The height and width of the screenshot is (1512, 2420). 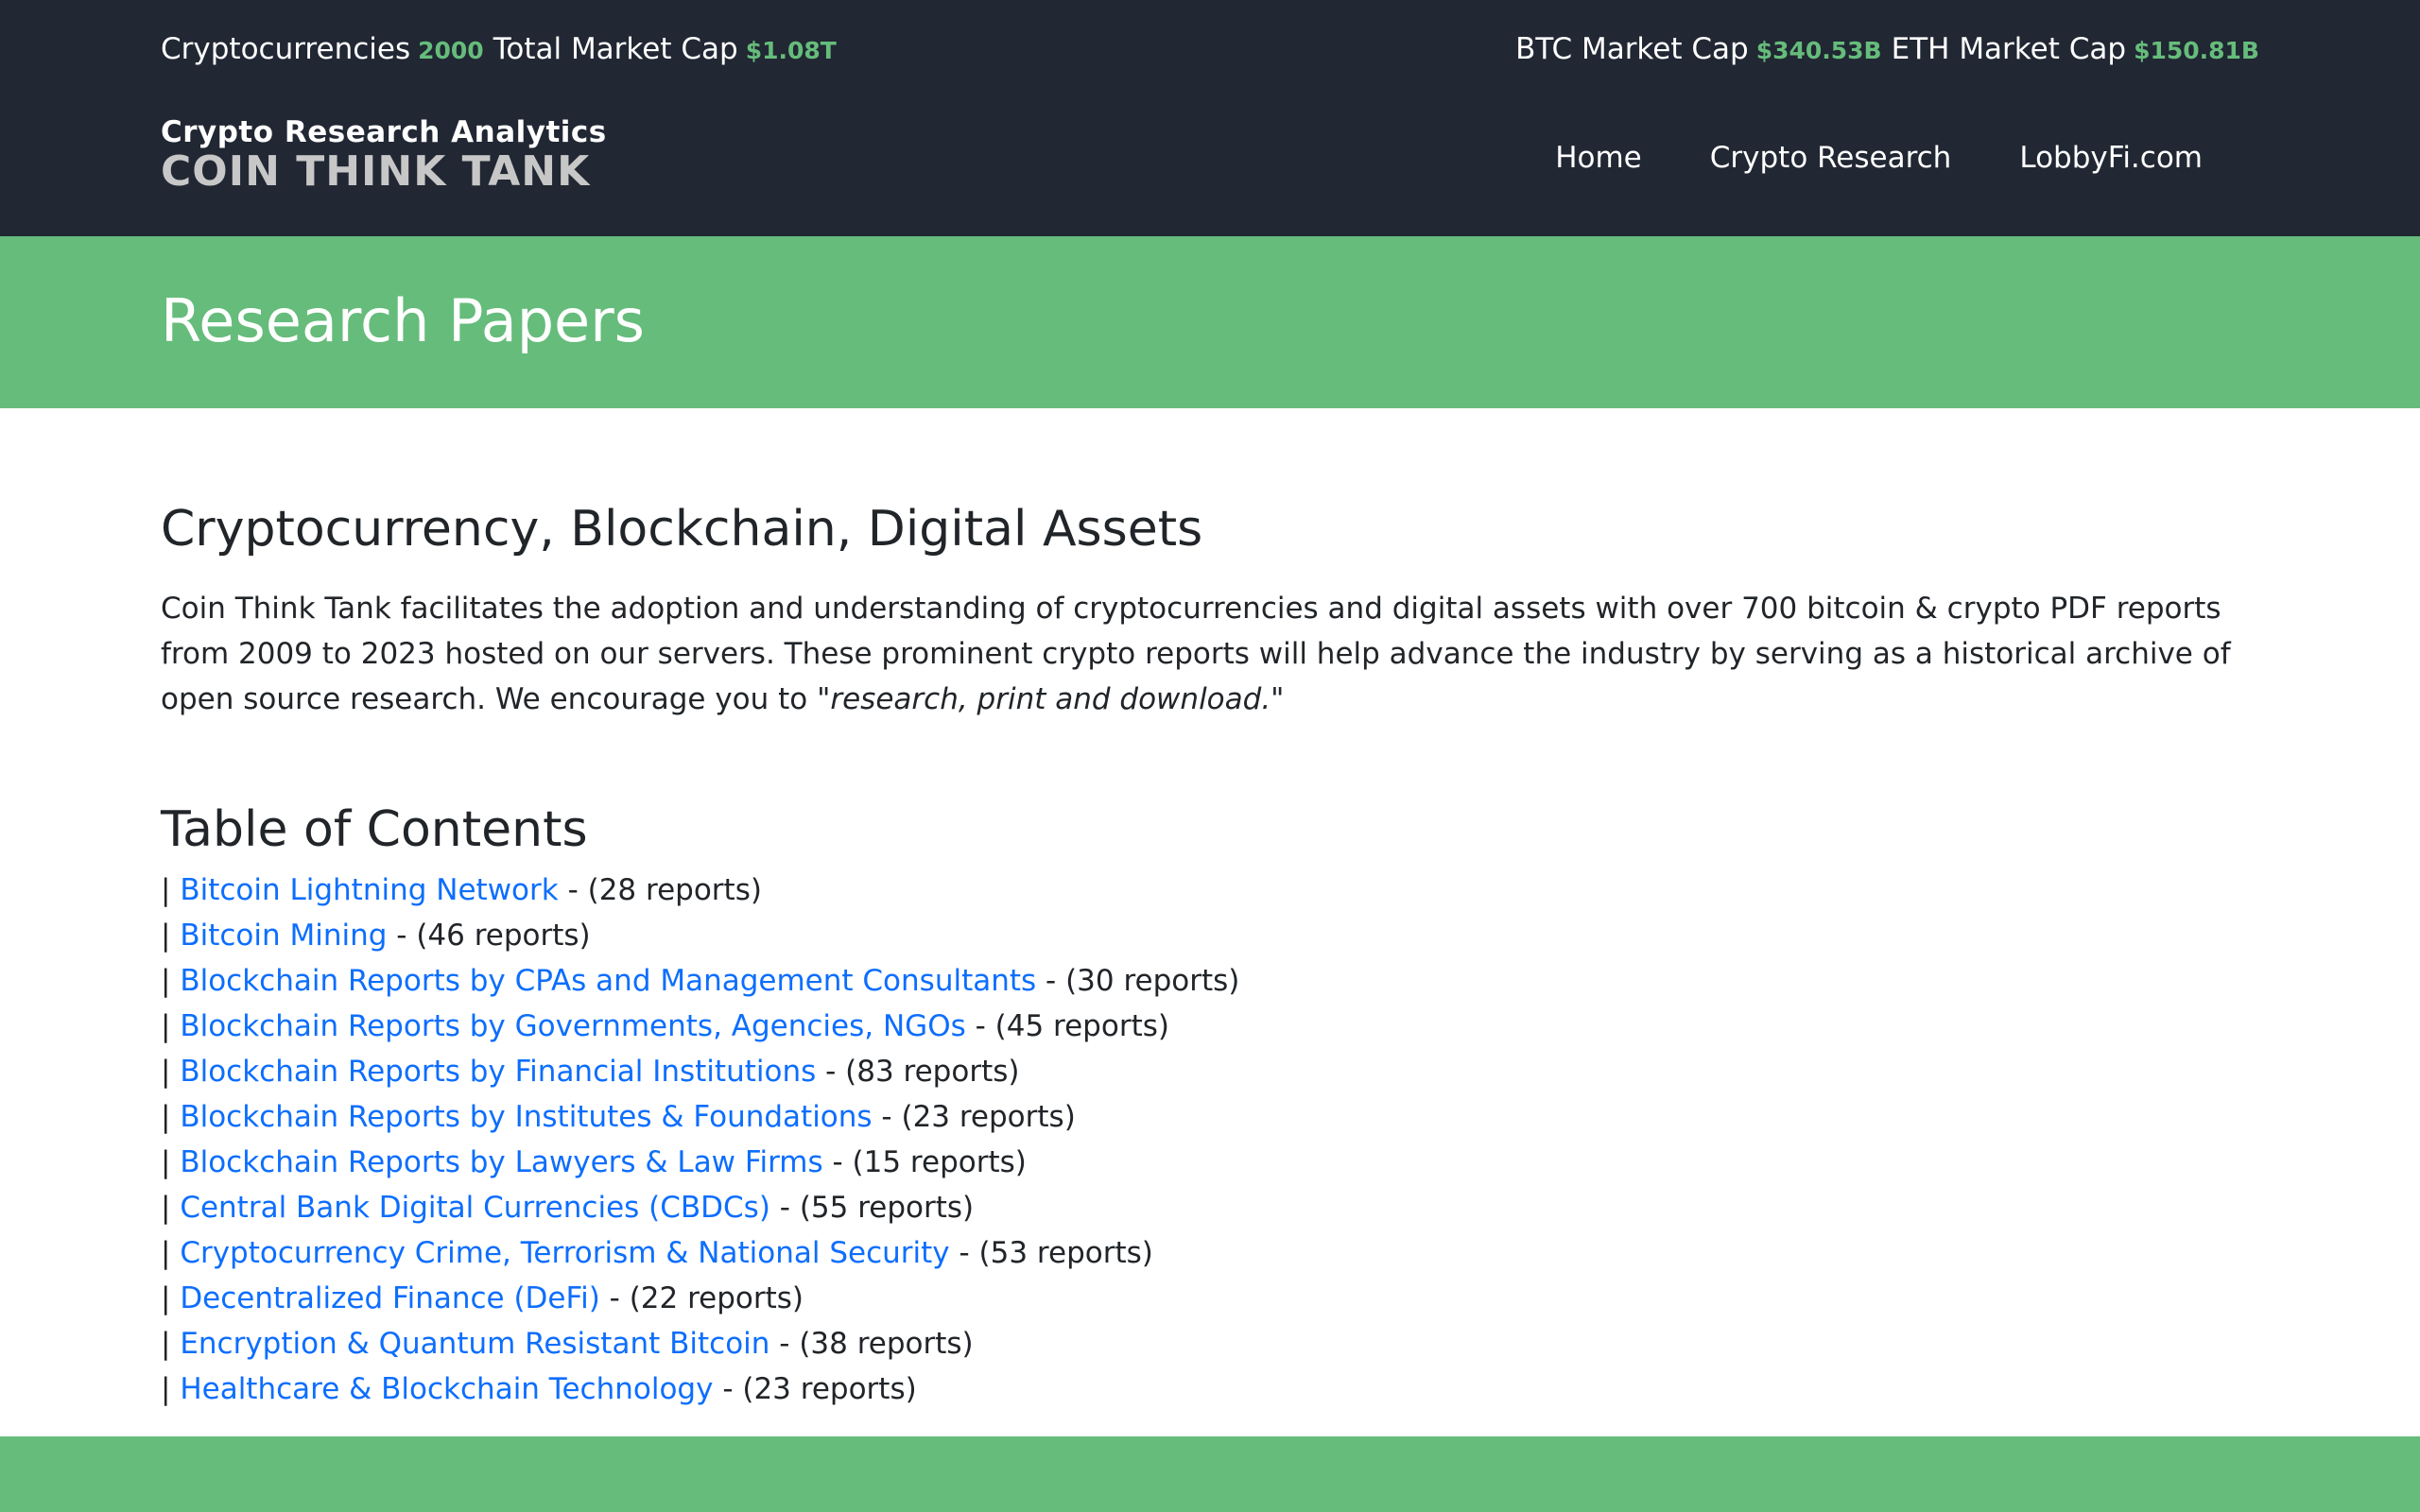 I want to click on toc-report-count: - (83 reports), so click(x=918, y=1072).